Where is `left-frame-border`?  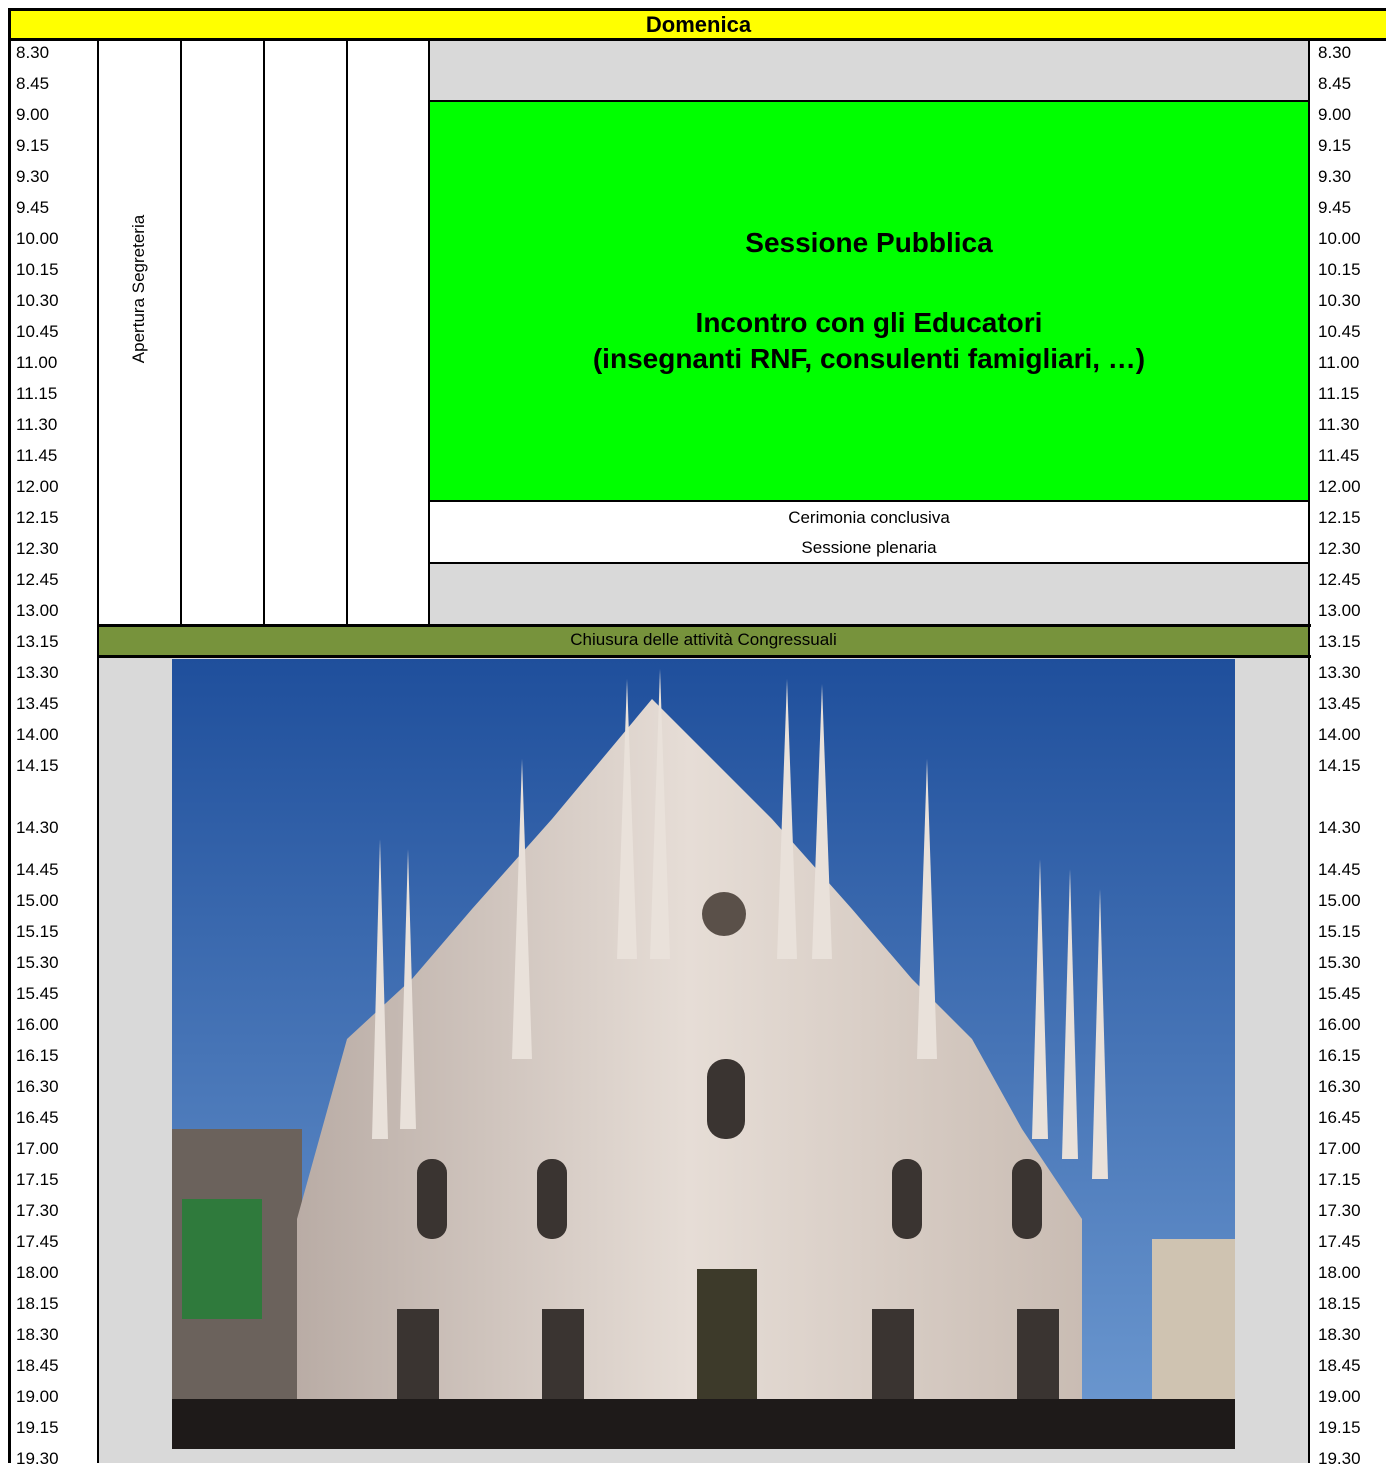
left-frame-border is located at coordinates (9, 752).